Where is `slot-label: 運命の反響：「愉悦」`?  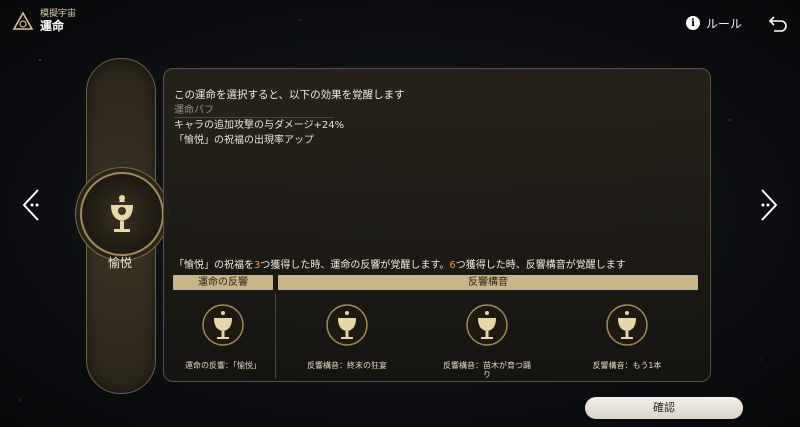 slot-label: 運命の反響：「愉悦」 is located at coordinates (223, 365).